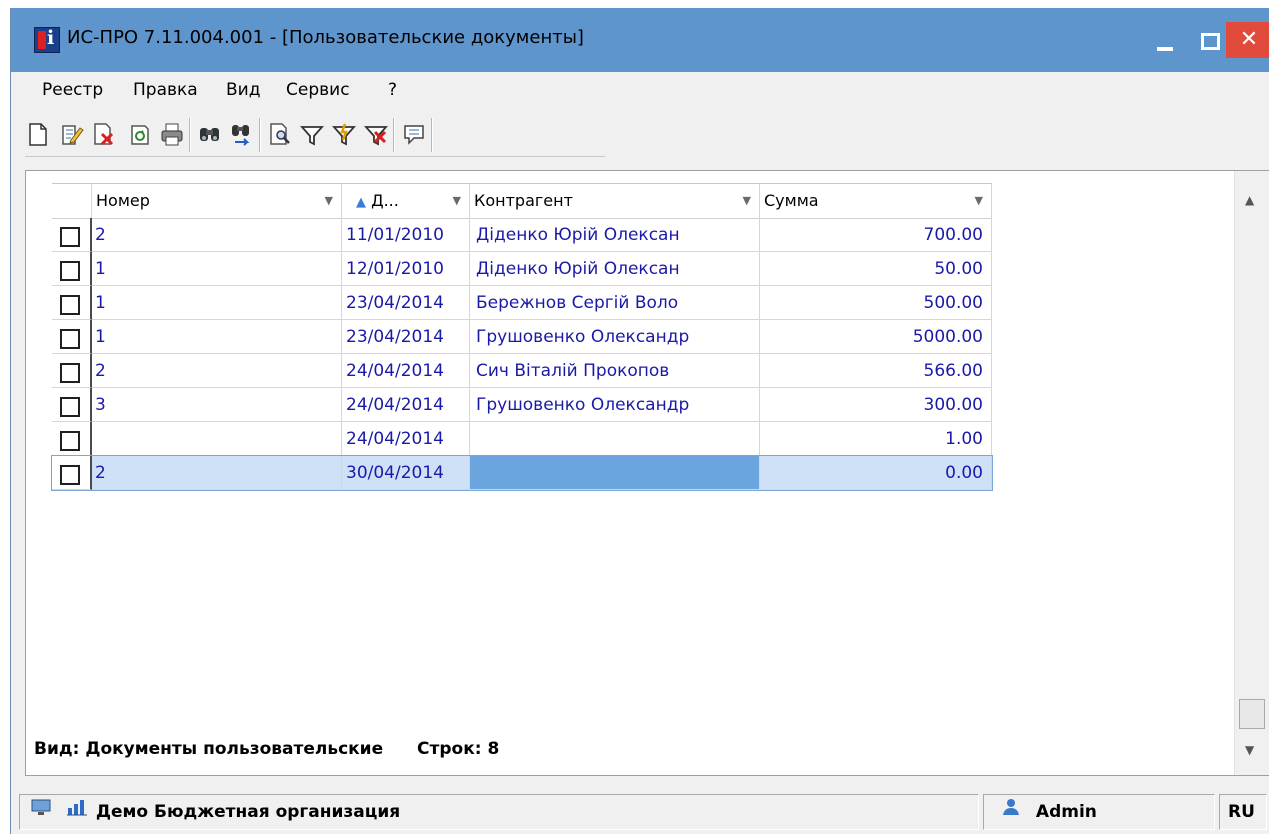 Image resolution: width=1269 pixels, height=834 pixels. Describe the element at coordinates (243, 90) in the screenshot. I see `menu-view: Вид` at that location.